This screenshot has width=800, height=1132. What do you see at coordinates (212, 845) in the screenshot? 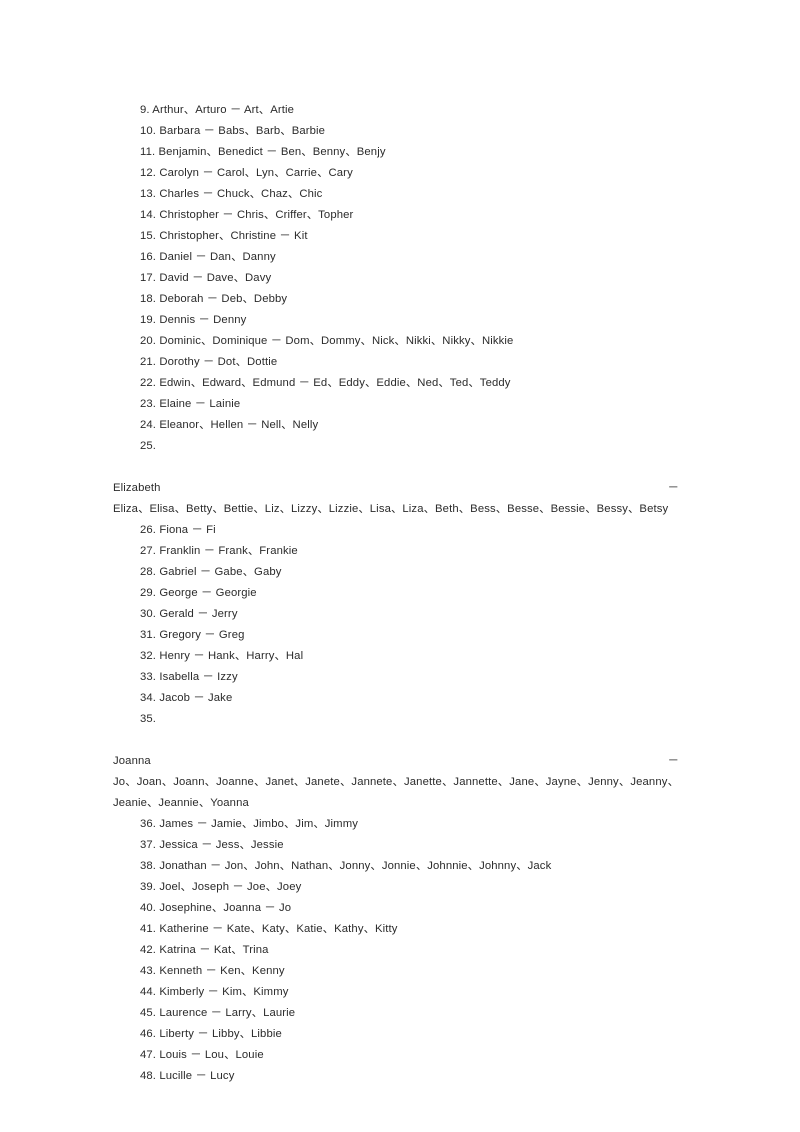
I see `list-item: 37. Jessica － Jess、Jessie` at bounding box center [212, 845].